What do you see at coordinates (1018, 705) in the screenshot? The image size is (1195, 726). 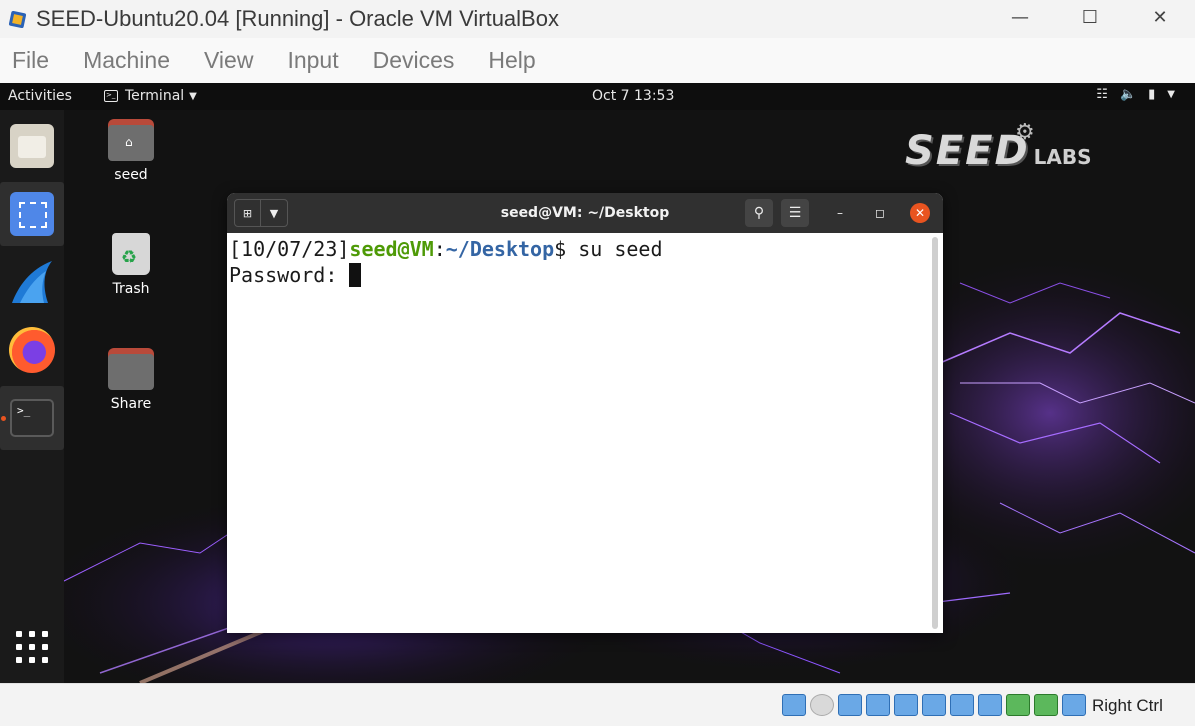 I see `cpu-activity-icon` at bounding box center [1018, 705].